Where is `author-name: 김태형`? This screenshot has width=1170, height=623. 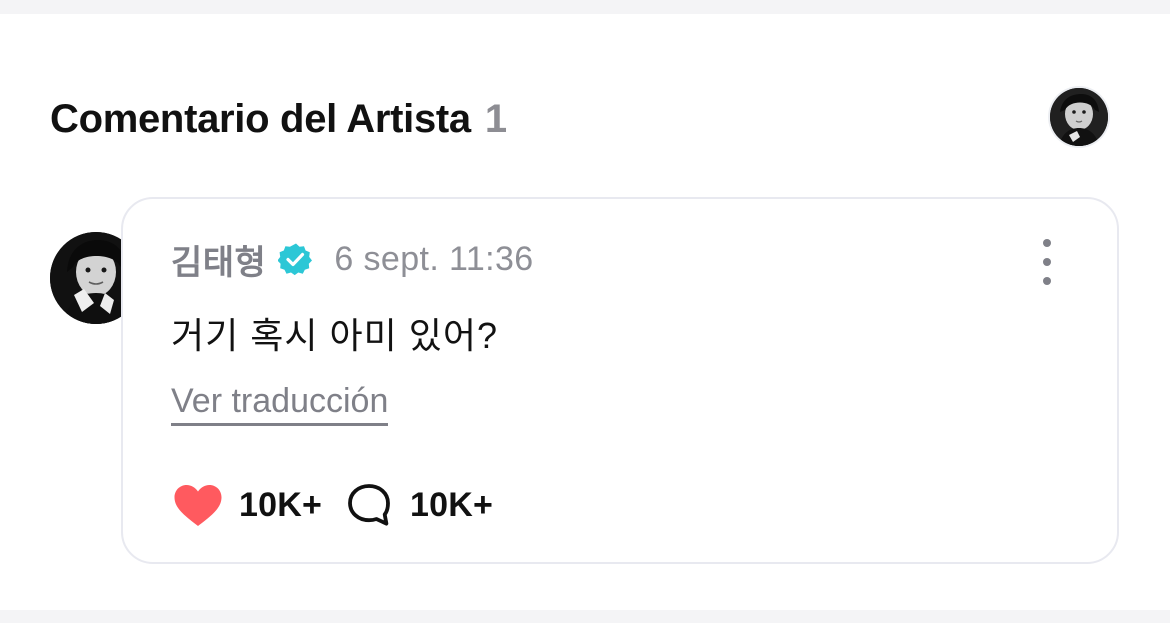 author-name: 김태형 is located at coordinates (218, 259).